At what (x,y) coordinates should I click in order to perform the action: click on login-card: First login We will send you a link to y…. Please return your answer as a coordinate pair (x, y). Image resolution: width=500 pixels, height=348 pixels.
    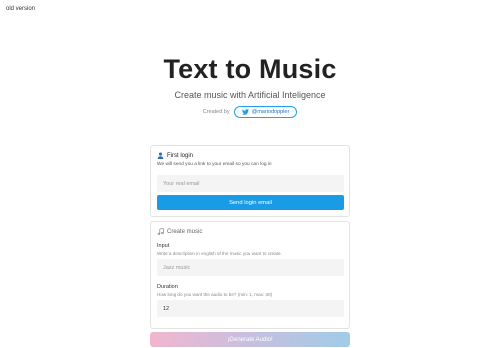
    Looking at the image, I should click on (250, 181).